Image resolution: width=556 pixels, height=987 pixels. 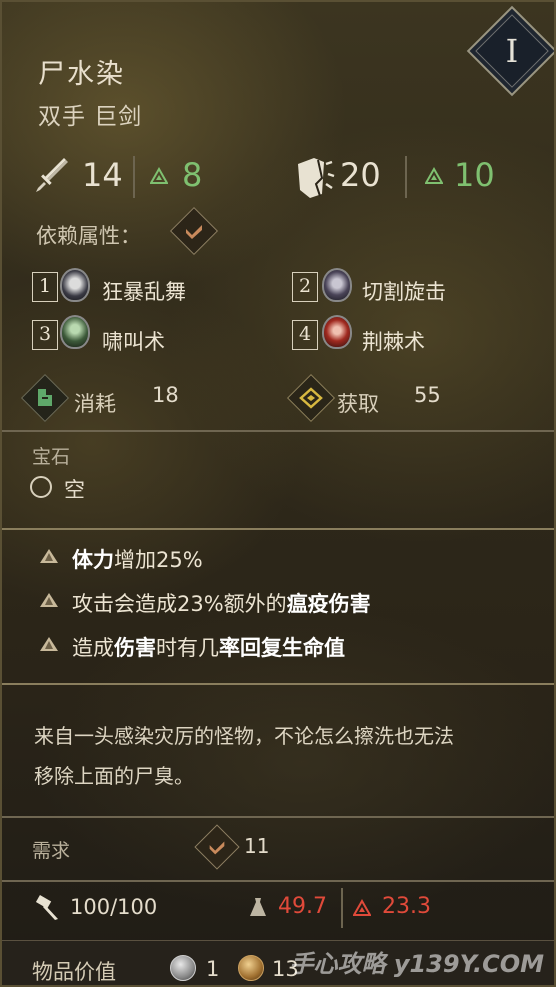 What do you see at coordinates (221, 604) in the screenshot?
I see `effect-line: 攻击会造成23%额外的瘟疫伤害` at bounding box center [221, 604].